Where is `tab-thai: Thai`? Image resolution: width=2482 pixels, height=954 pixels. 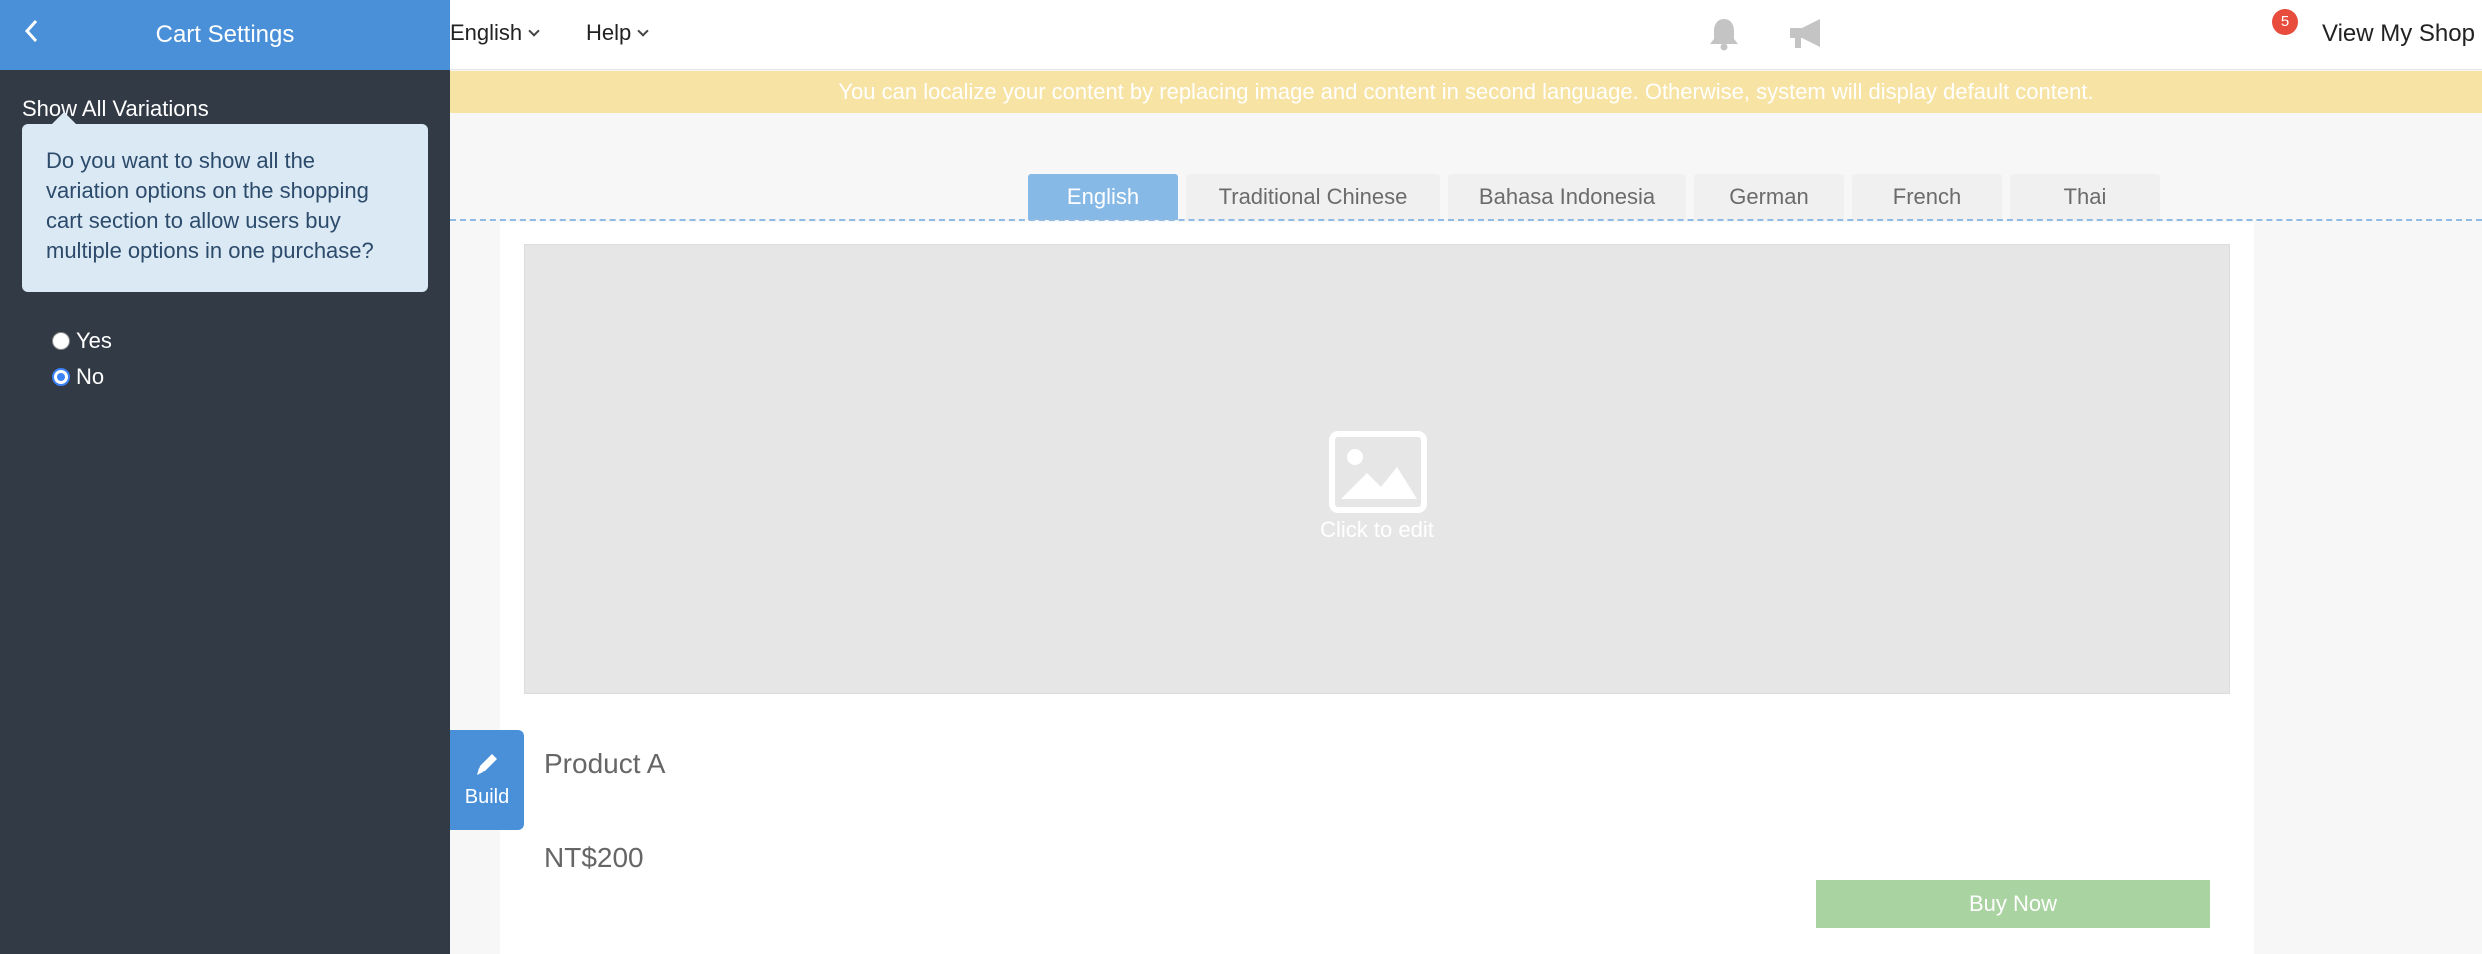
tab-thai: Thai is located at coordinates (2085, 197).